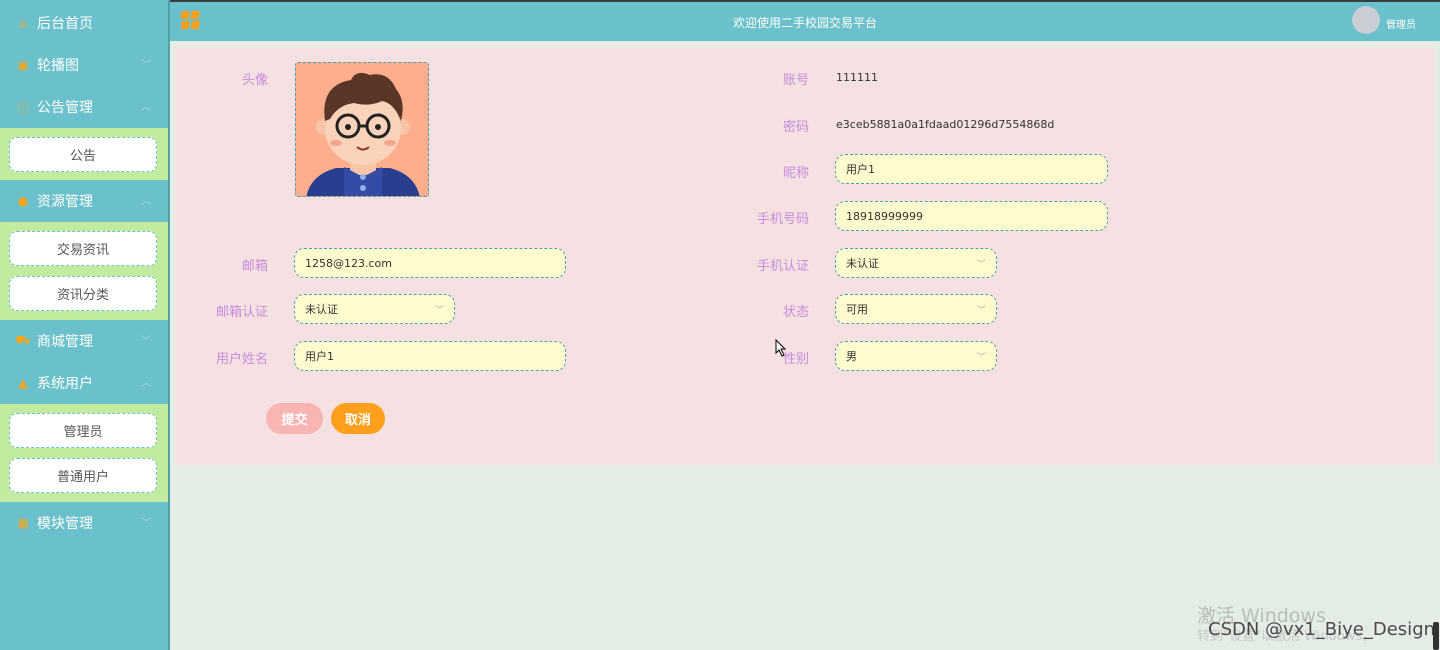  What do you see at coordinates (795, 312) in the screenshot?
I see `status-label: 状态` at bounding box center [795, 312].